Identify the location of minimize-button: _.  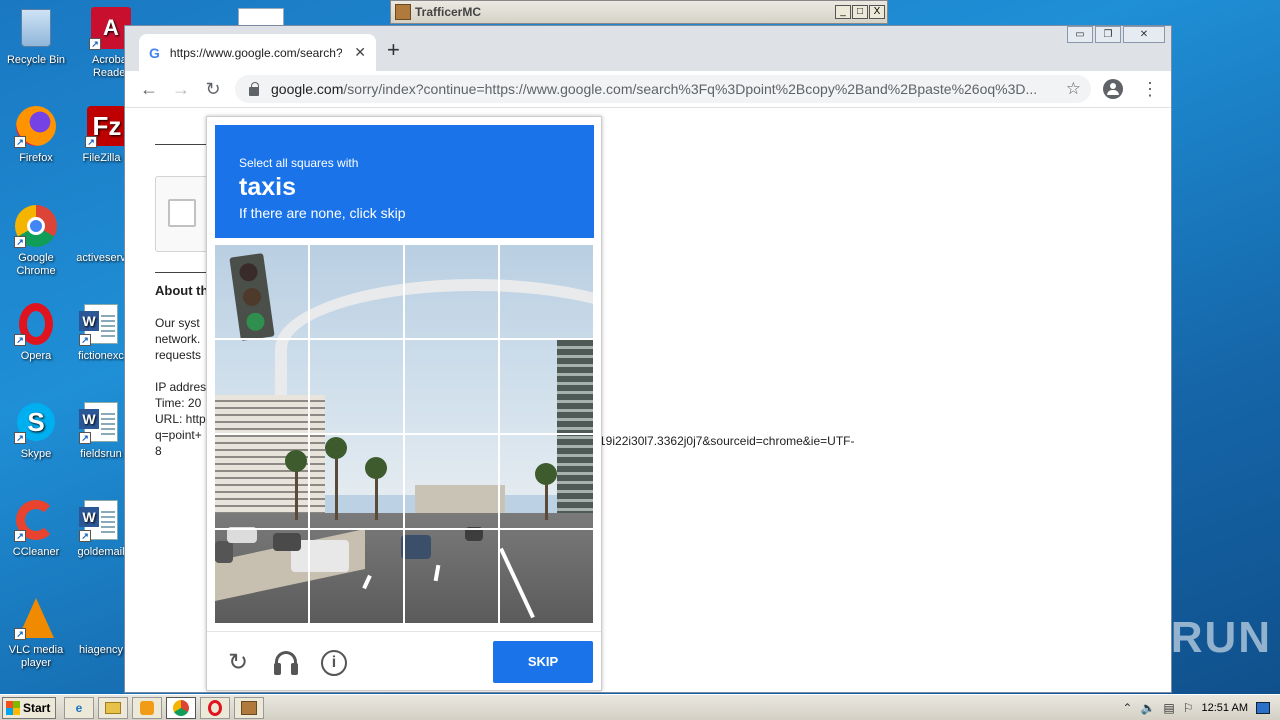
(843, 12).